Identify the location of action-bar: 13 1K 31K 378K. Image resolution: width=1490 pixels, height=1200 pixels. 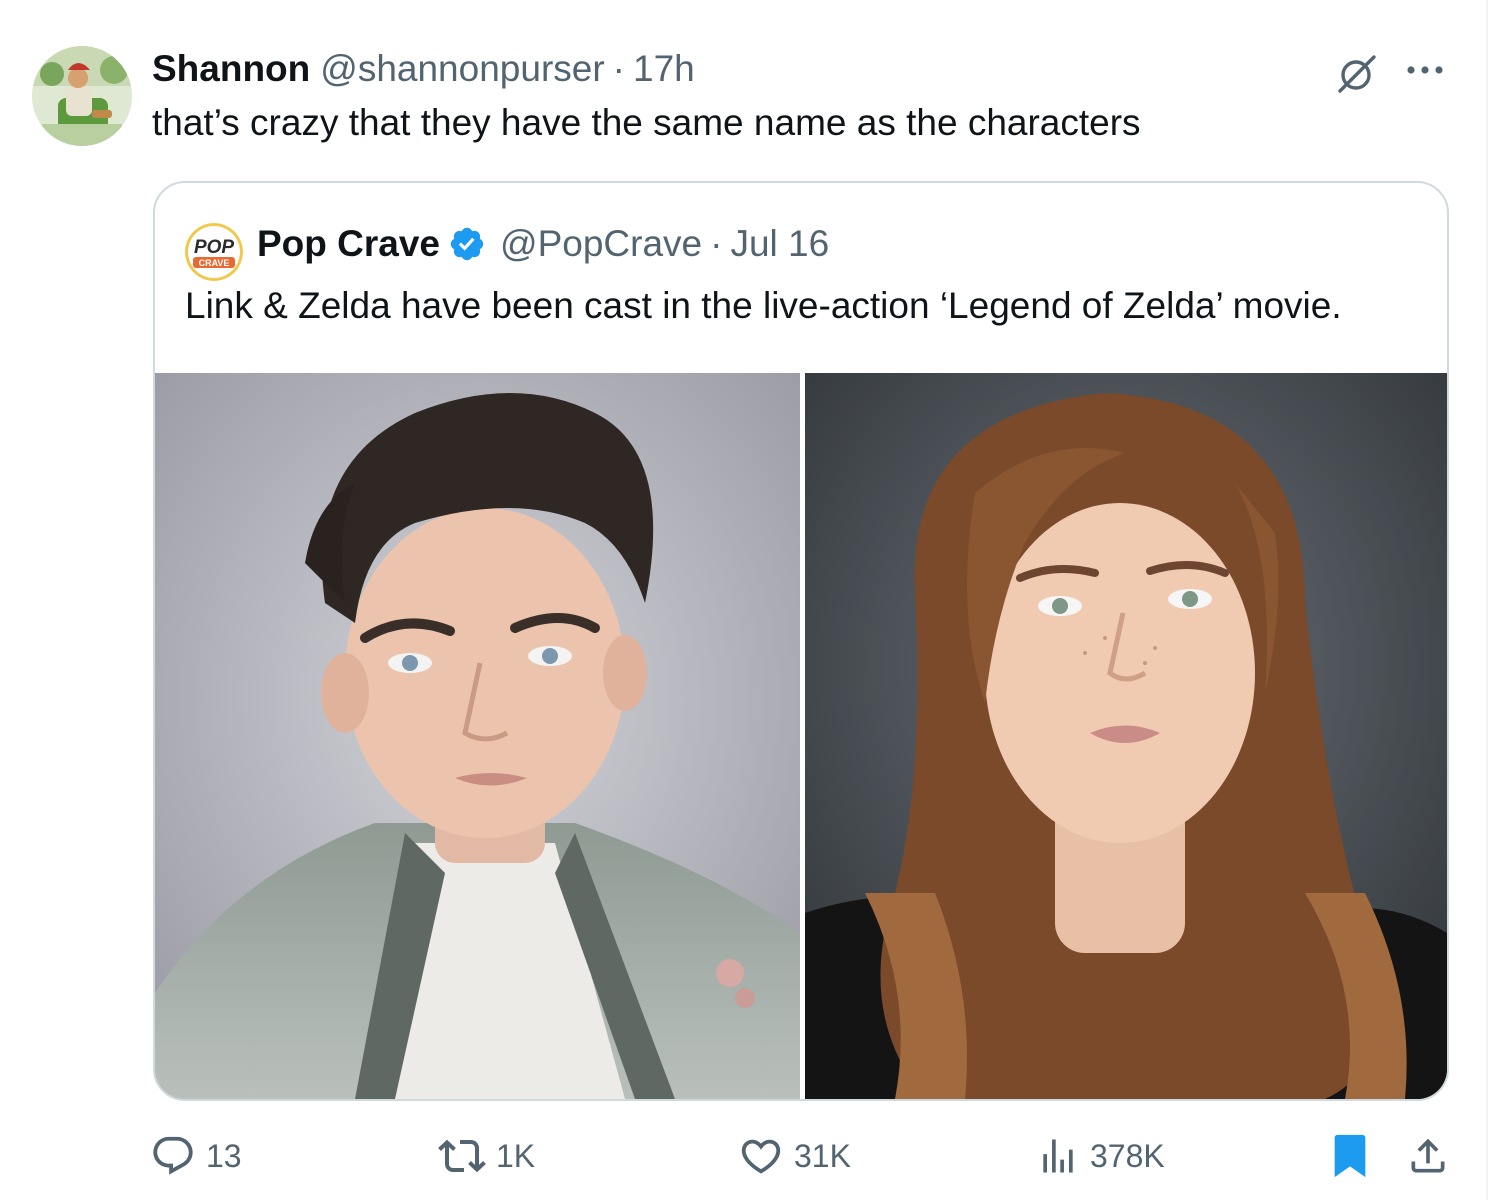
(800, 1156).